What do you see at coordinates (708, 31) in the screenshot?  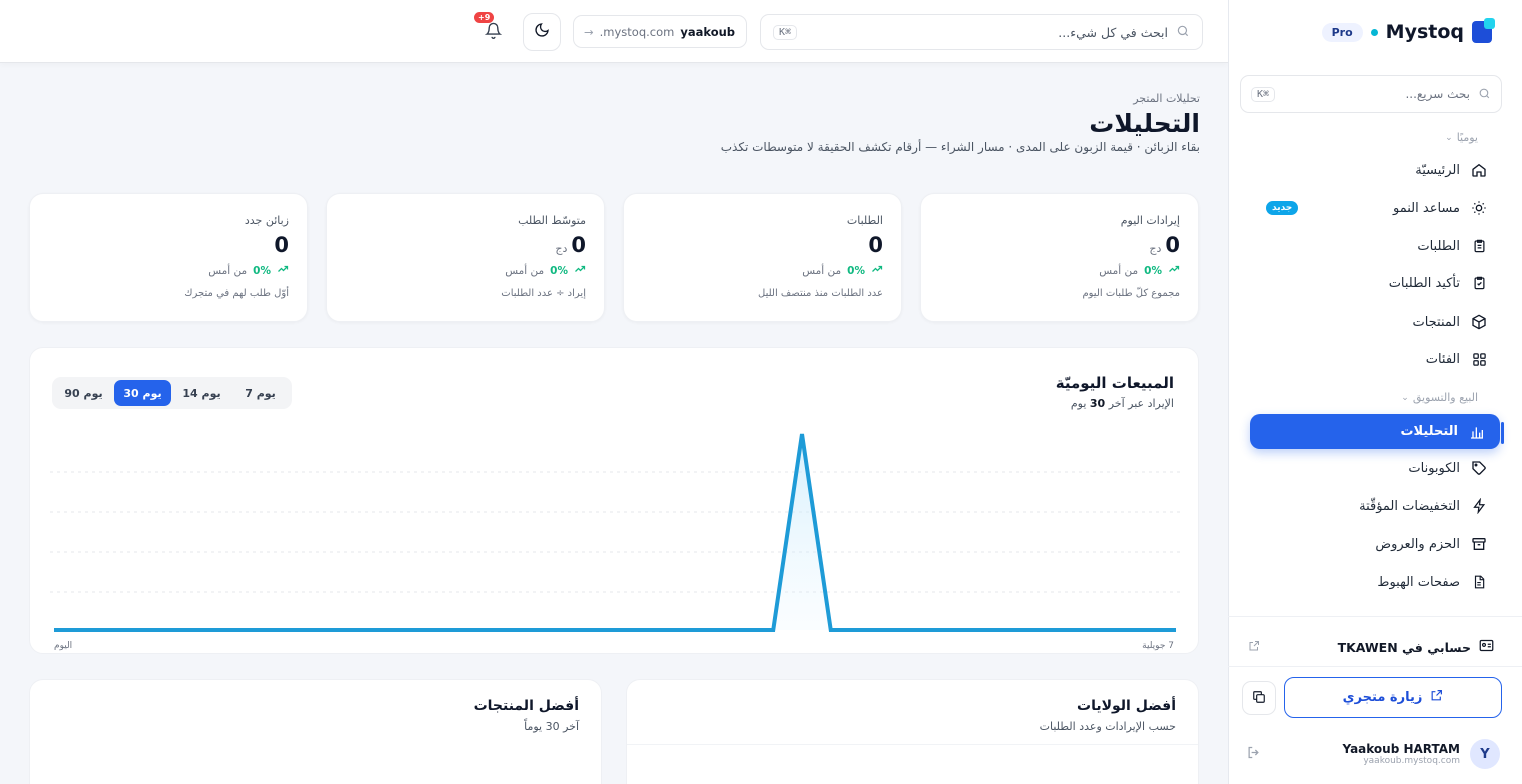 I see `store-slug: yaakoub` at bounding box center [708, 31].